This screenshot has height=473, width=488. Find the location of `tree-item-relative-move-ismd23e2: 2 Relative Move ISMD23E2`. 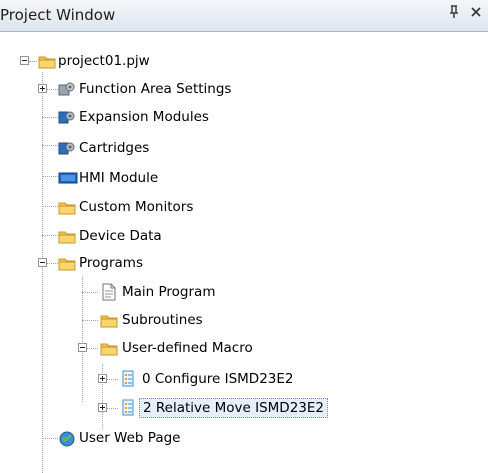

tree-item-relative-move-ismd23e2: 2 Relative Move ISMD23E2 is located at coordinates (233, 408).